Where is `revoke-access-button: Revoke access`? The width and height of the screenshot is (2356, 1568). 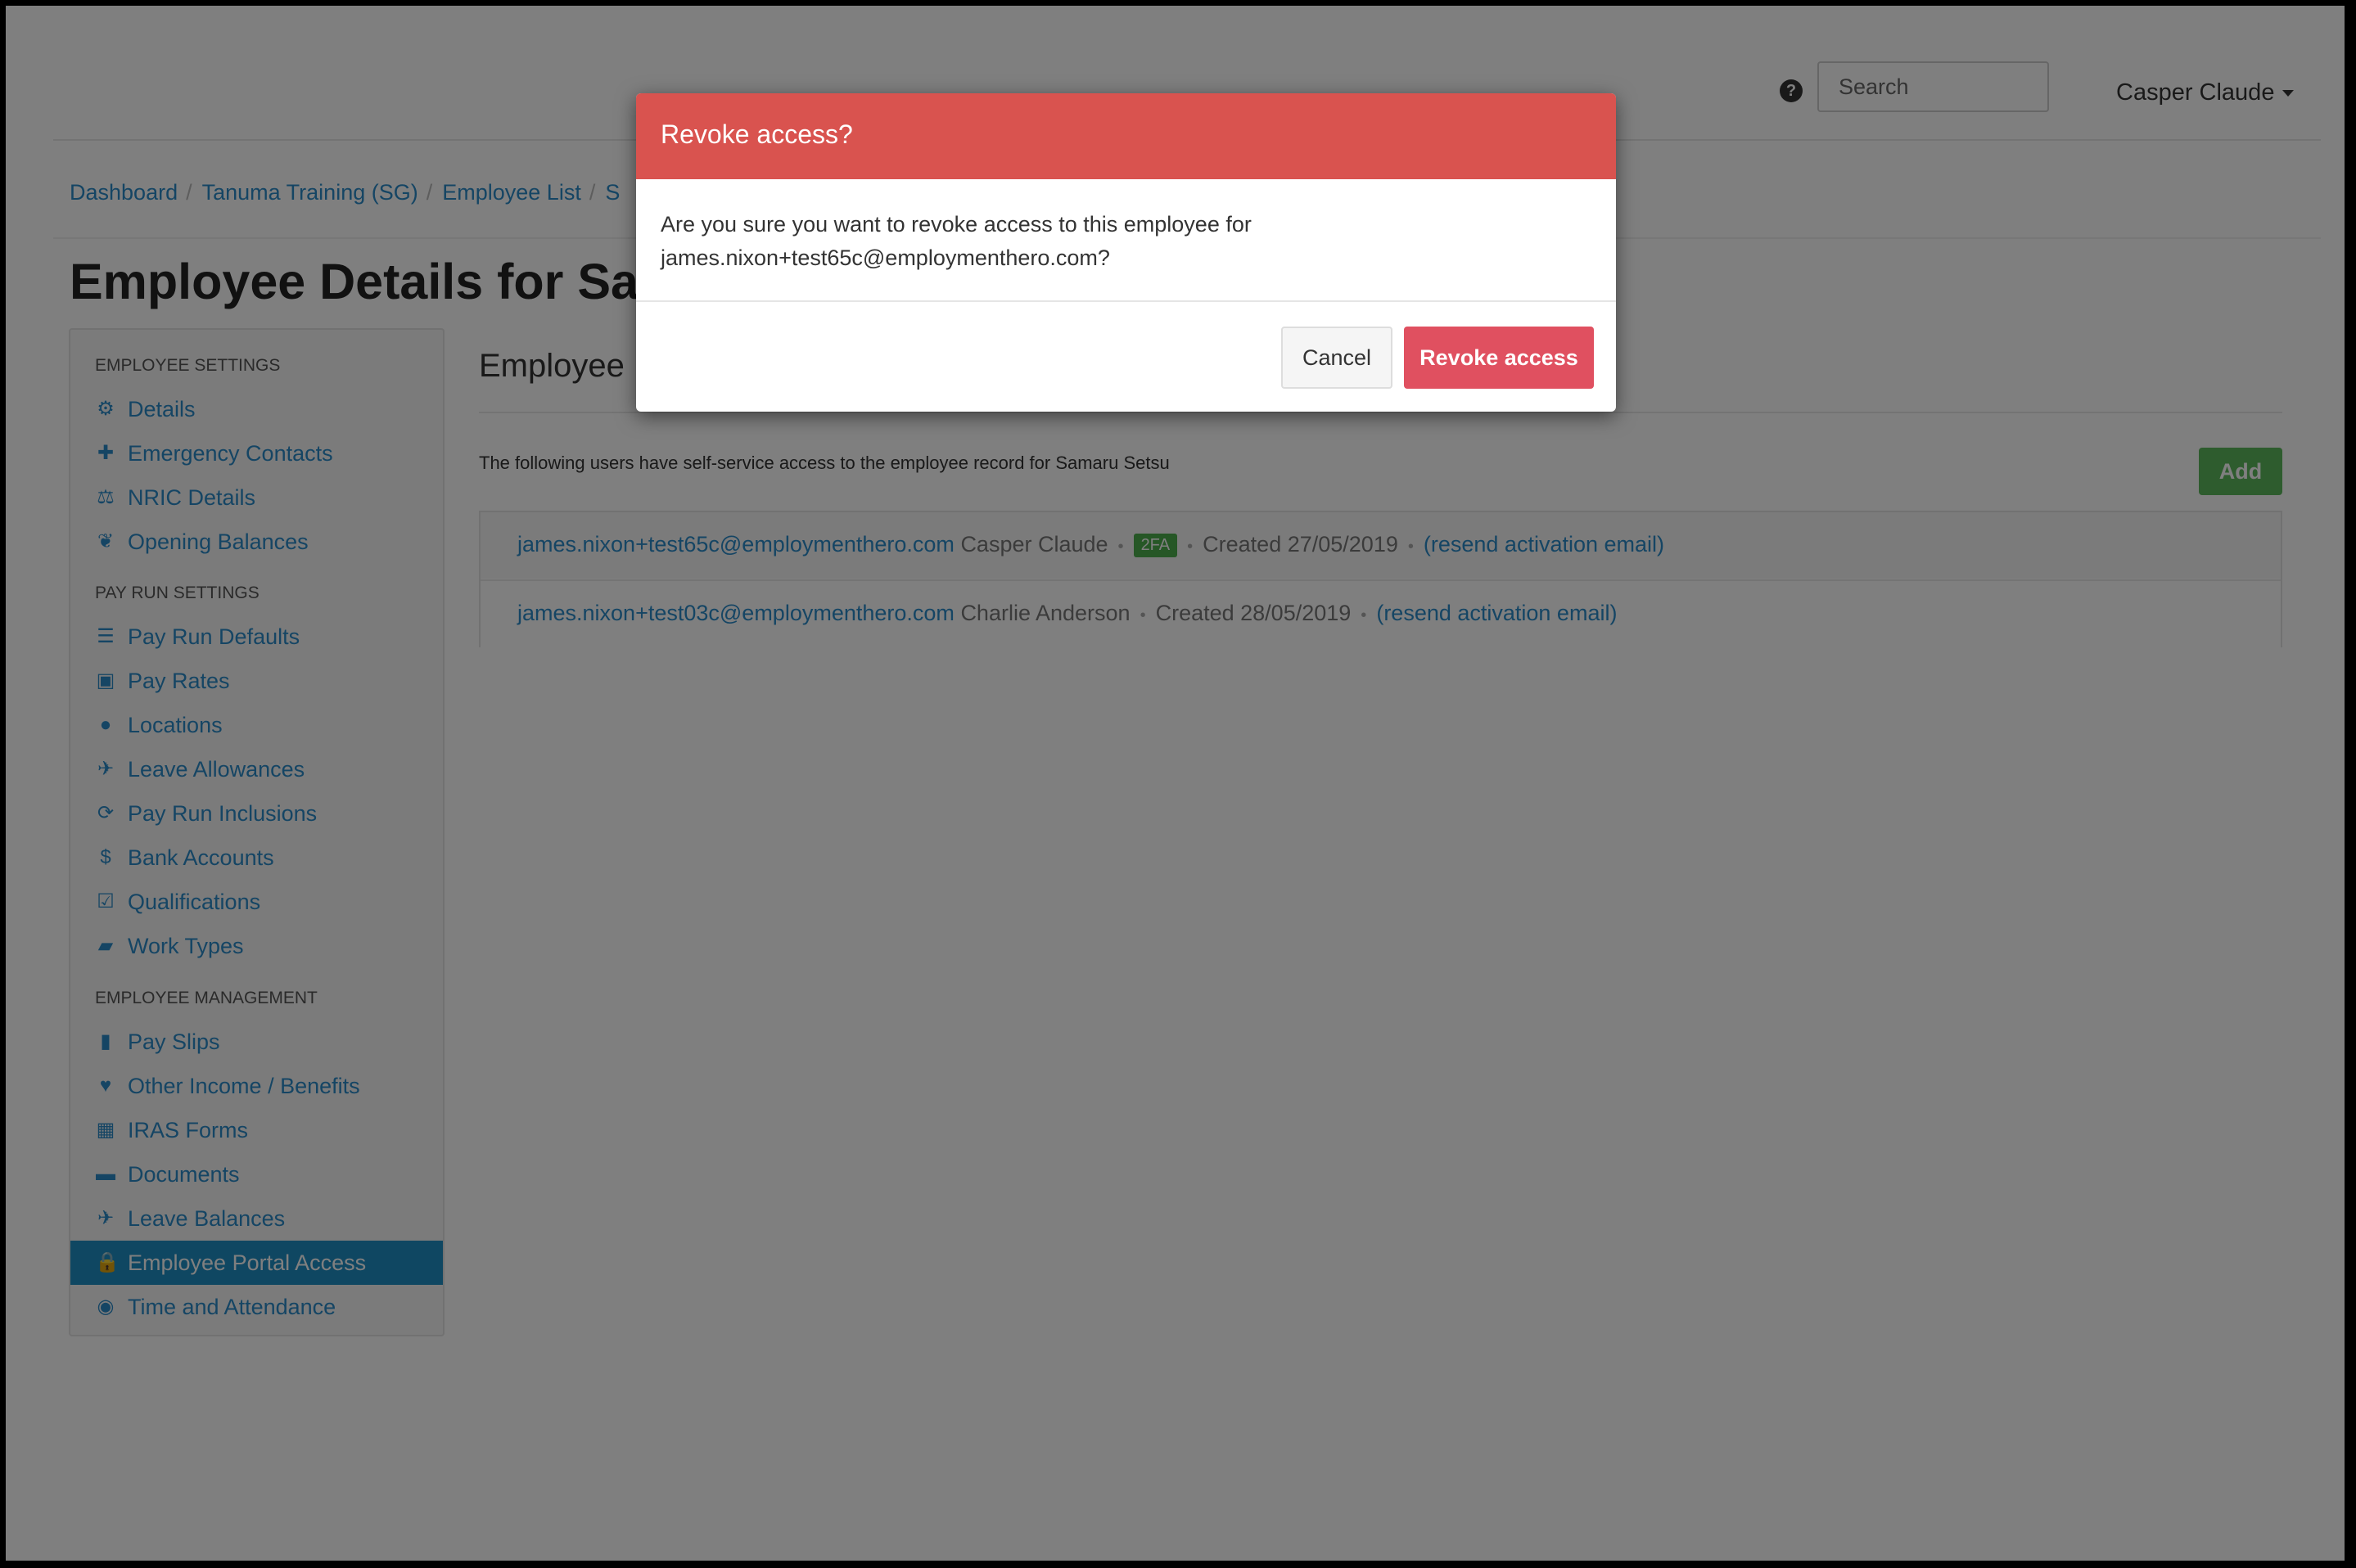 revoke-access-button: Revoke access is located at coordinates (1499, 358).